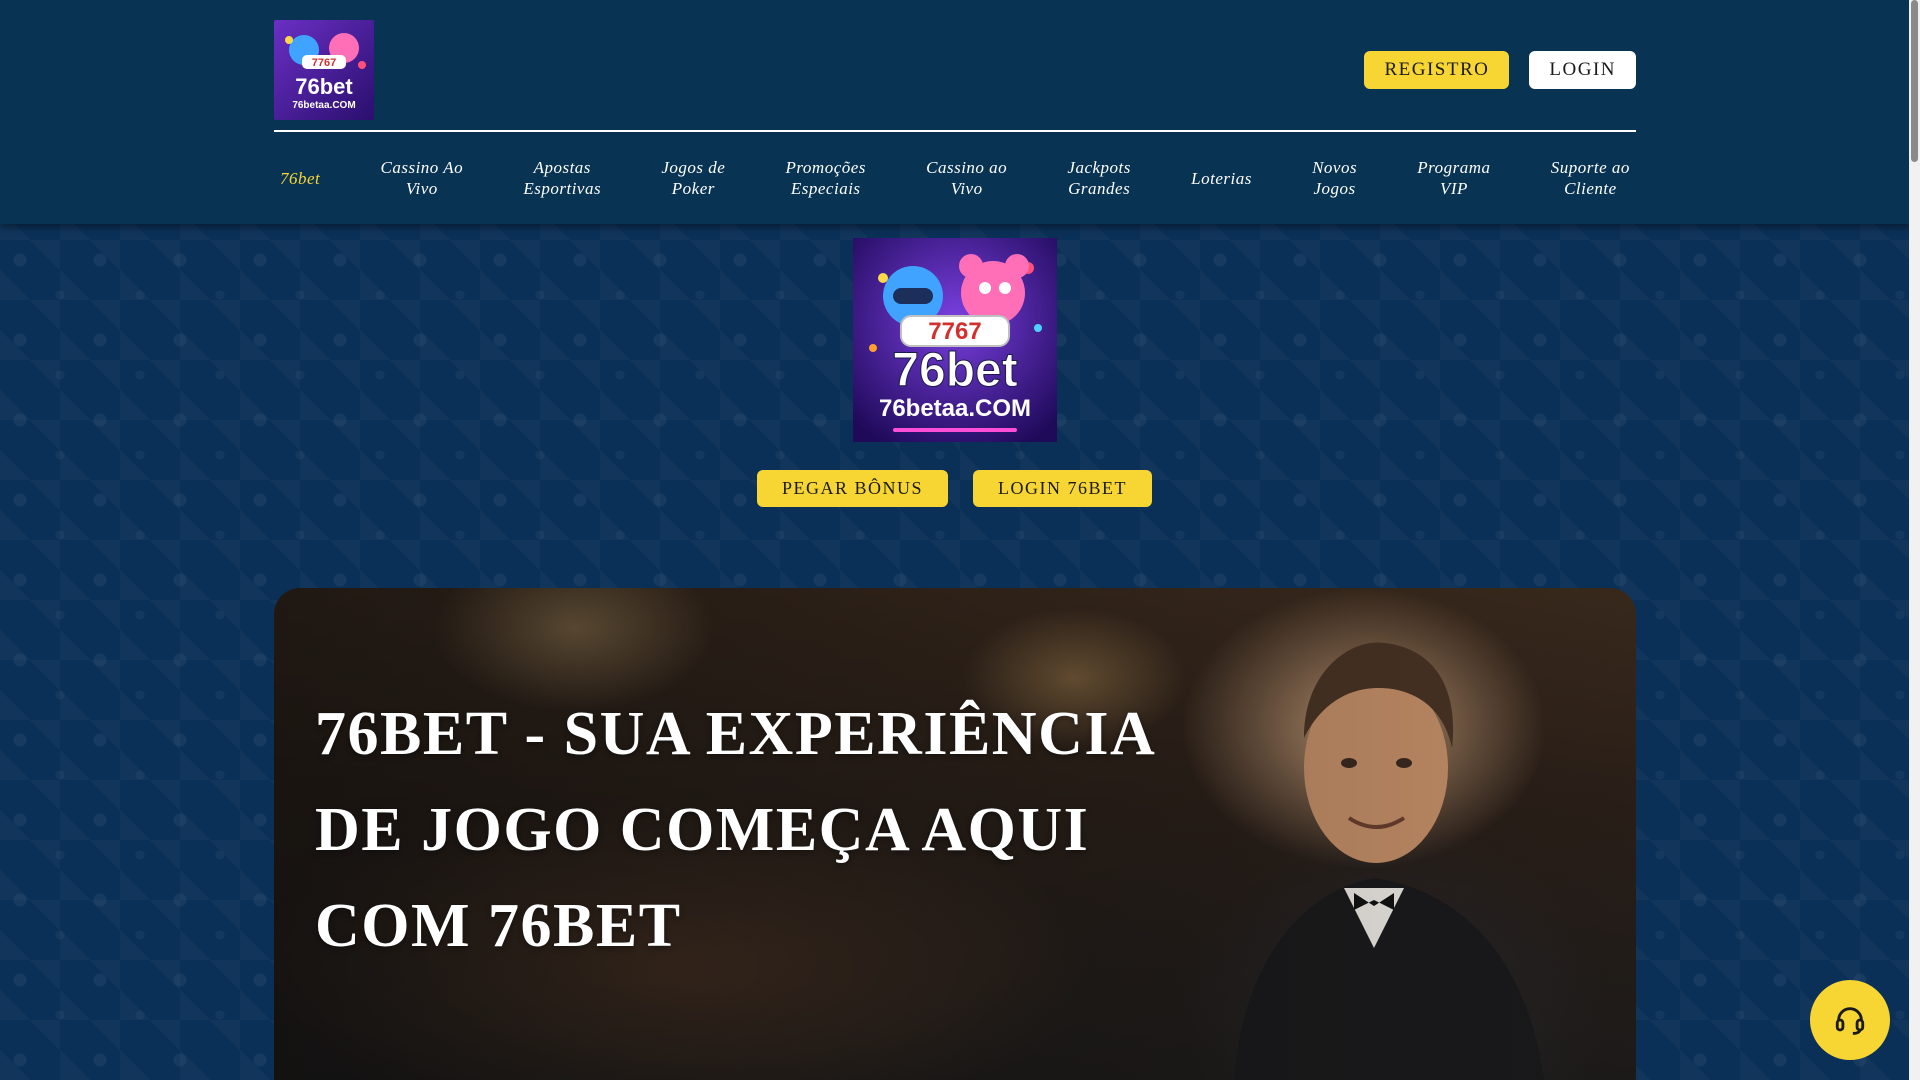  Describe the element at coordinates (1914, 81) in the screenshot. I see `scrollbar-thumb` at that location.